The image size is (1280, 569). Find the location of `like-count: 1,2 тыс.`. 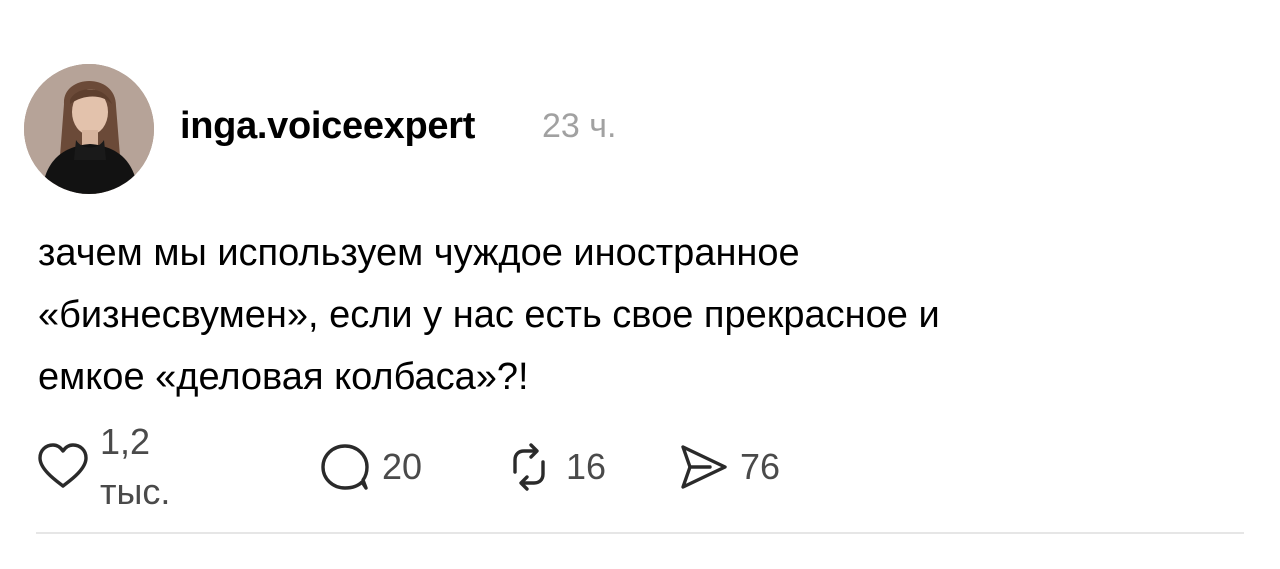

like-count: 1,2 тыс. is located at coordinates (135, 466).